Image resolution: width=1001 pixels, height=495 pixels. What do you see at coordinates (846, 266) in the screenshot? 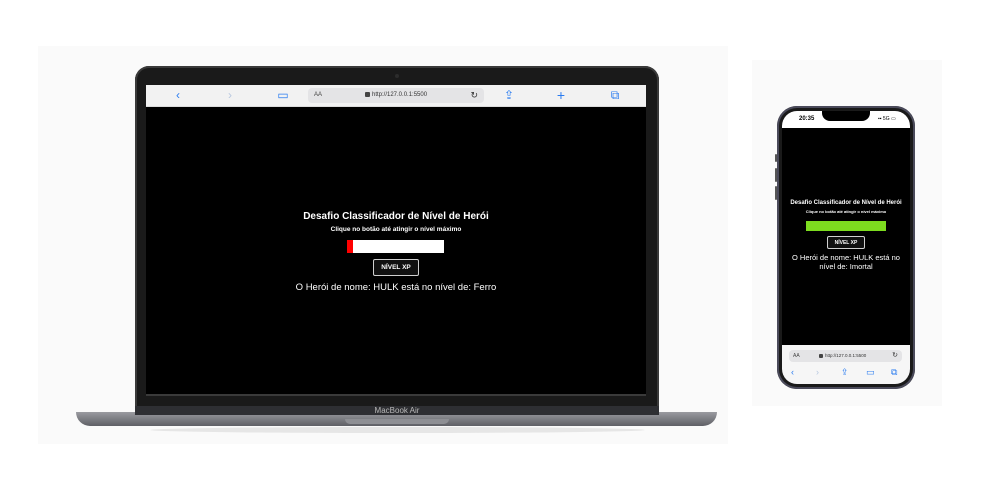
I see `hero-level-result-line: nível de: Imortal` at bounding box center [846, 266].